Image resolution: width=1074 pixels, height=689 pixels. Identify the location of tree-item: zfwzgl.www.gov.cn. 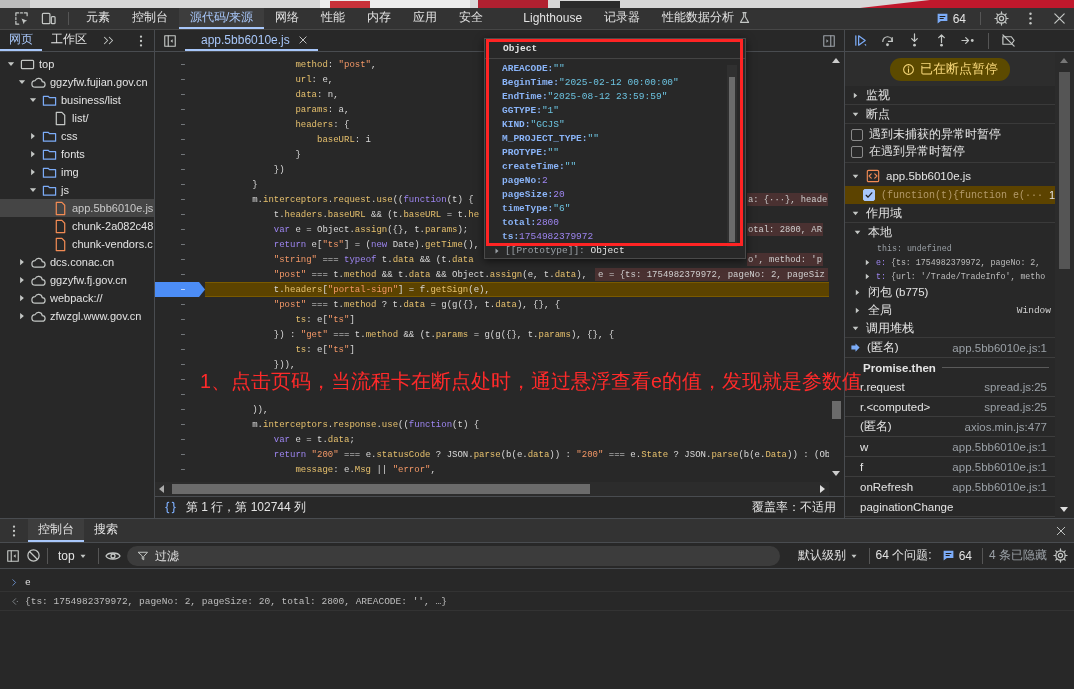
(77, 316).